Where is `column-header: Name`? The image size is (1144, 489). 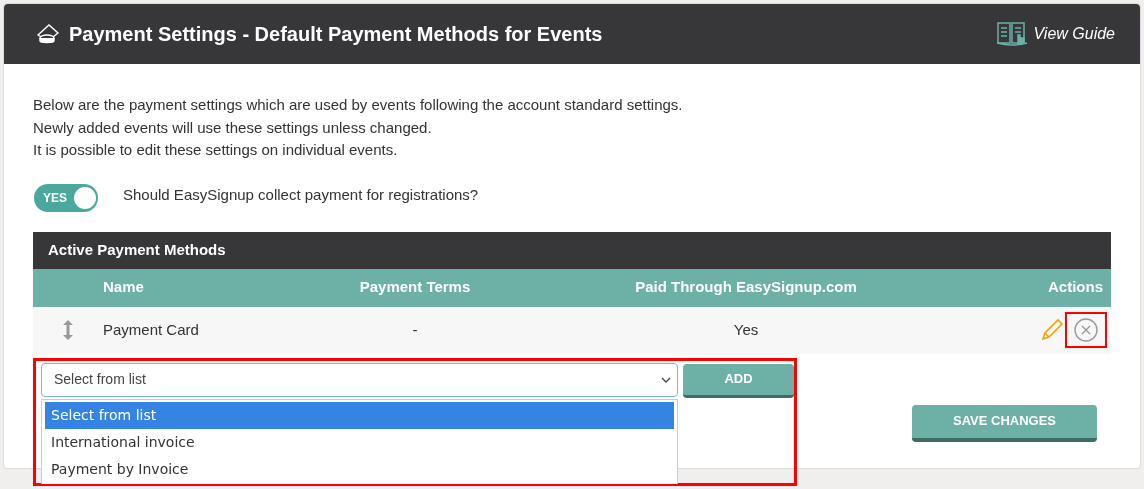 column-header: Name is located at coordinates (124, 287).